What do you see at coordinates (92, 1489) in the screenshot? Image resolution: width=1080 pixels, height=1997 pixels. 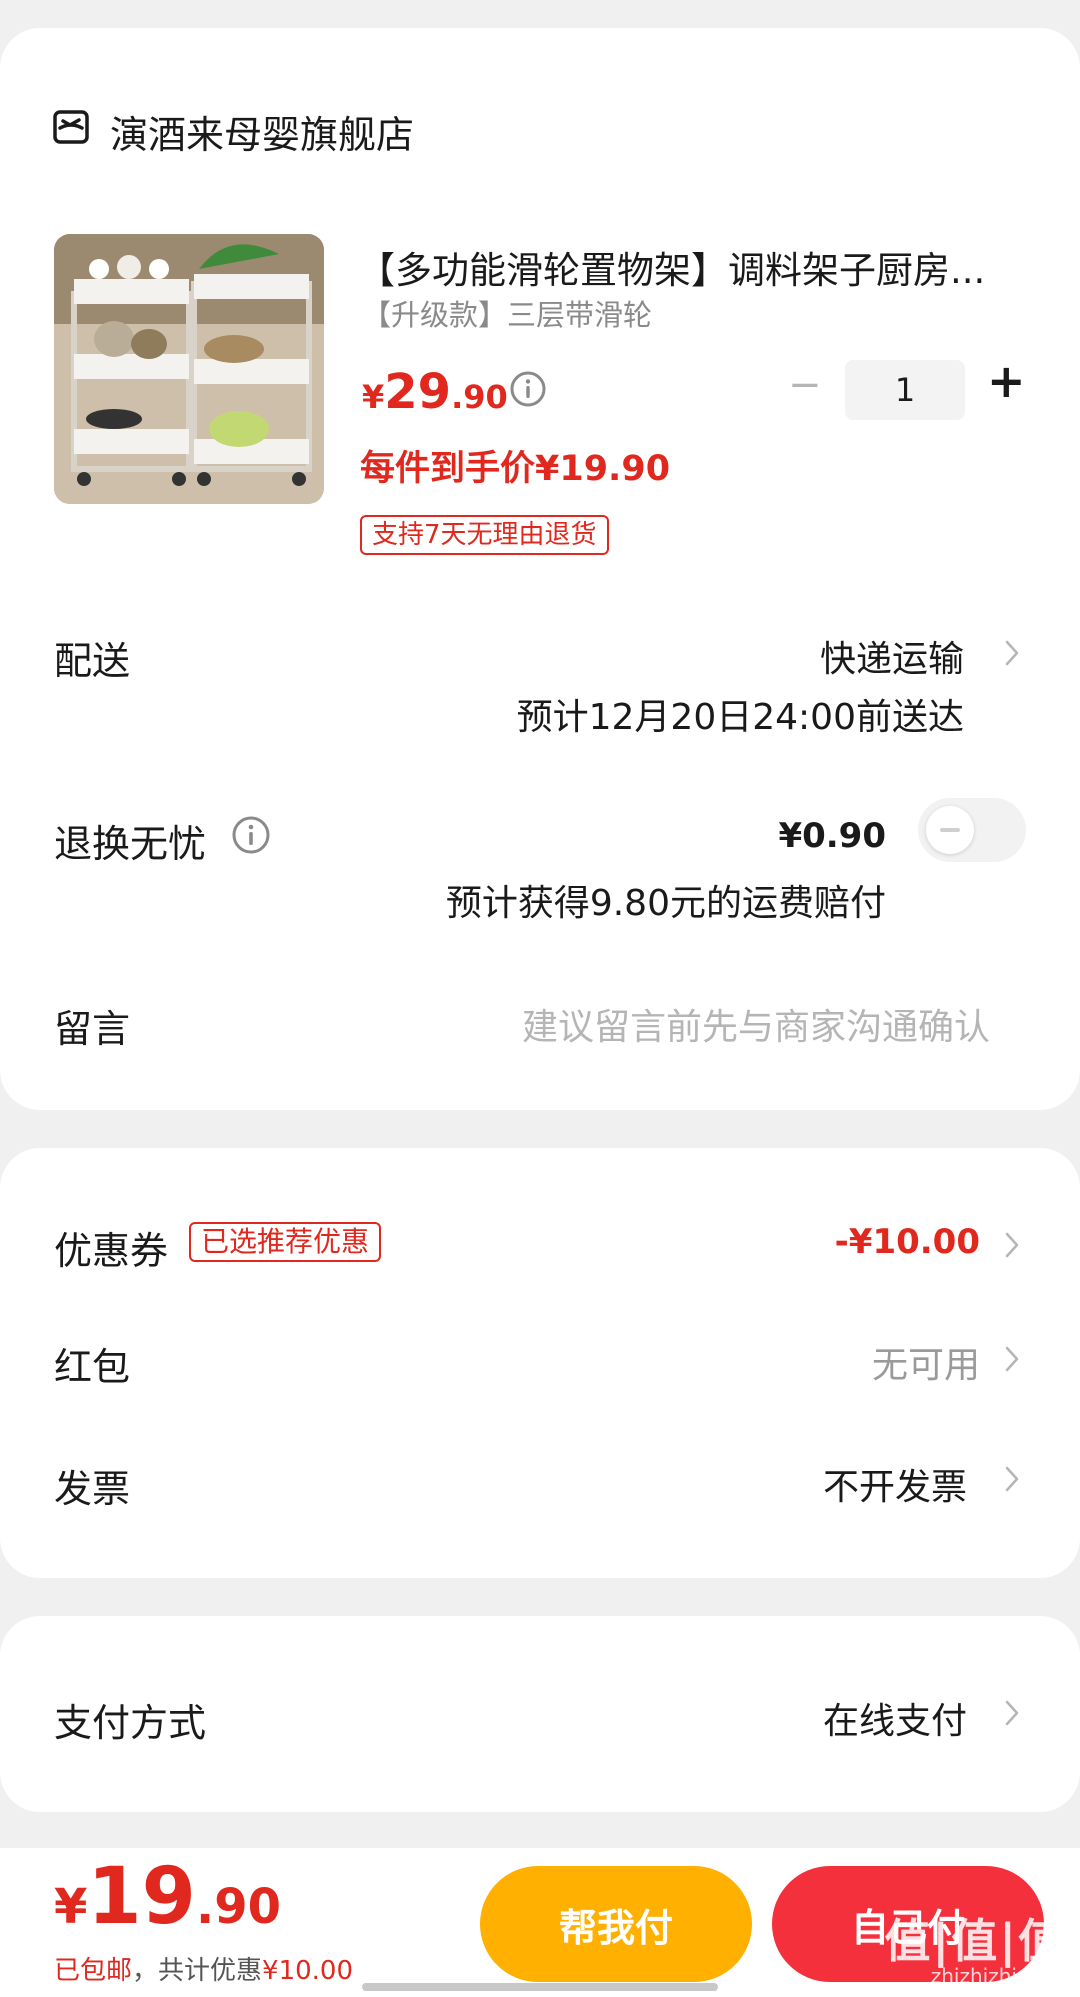 I see `invoice-label: 发票` at bounding box center [92, 1489].